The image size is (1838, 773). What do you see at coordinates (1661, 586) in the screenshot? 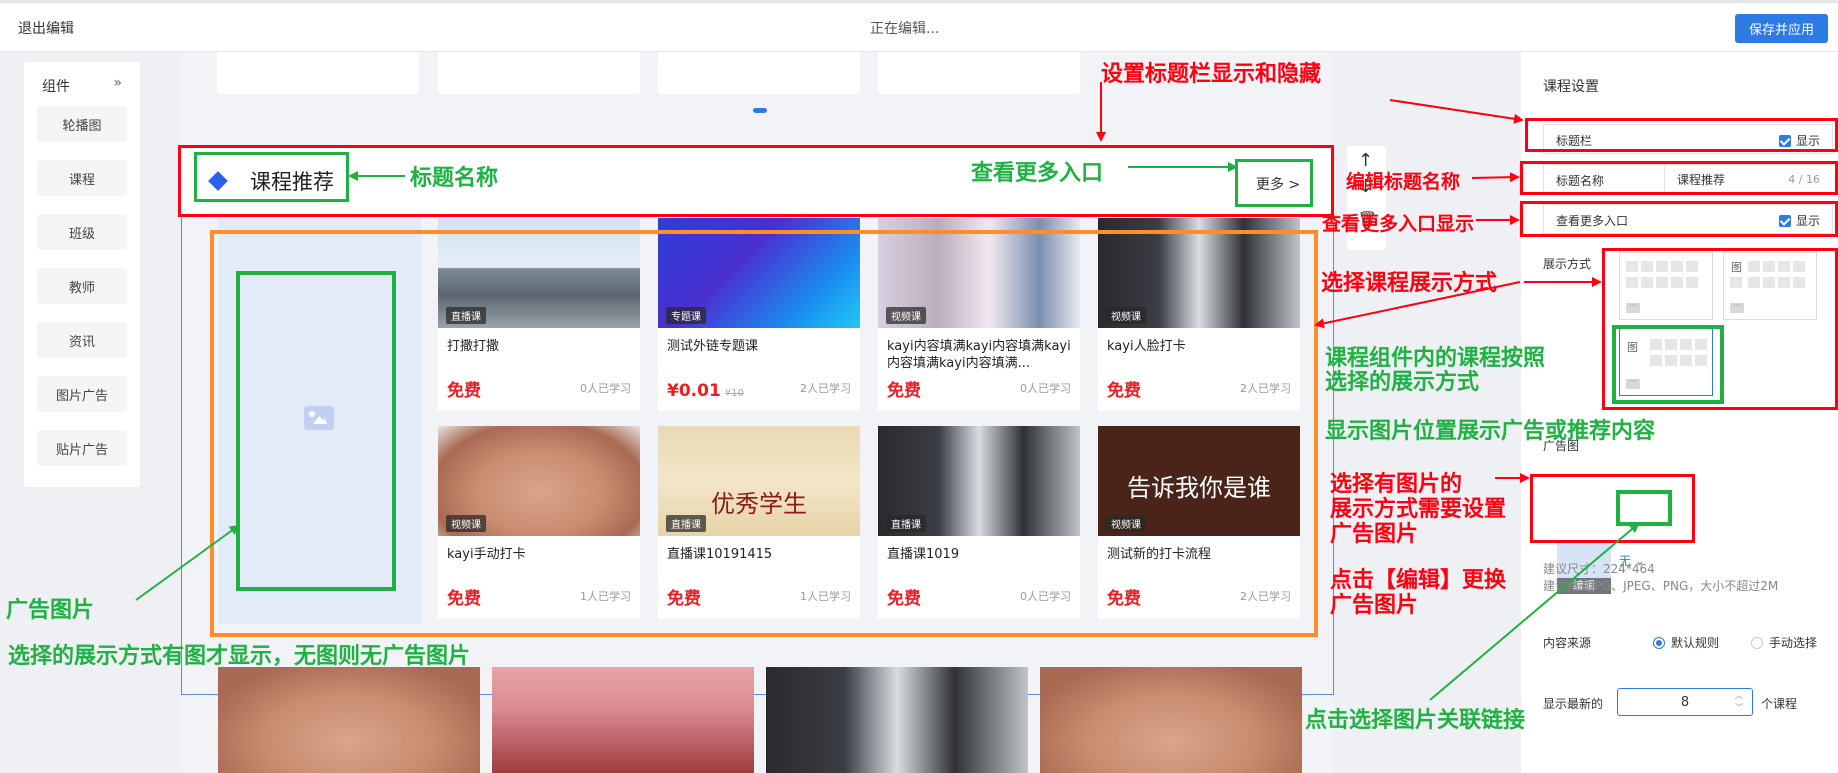
I see `ad-format-hint: 建议格式JPG、JPEG、PNG，大小不超过2M` at bounding box center [1661, 586].